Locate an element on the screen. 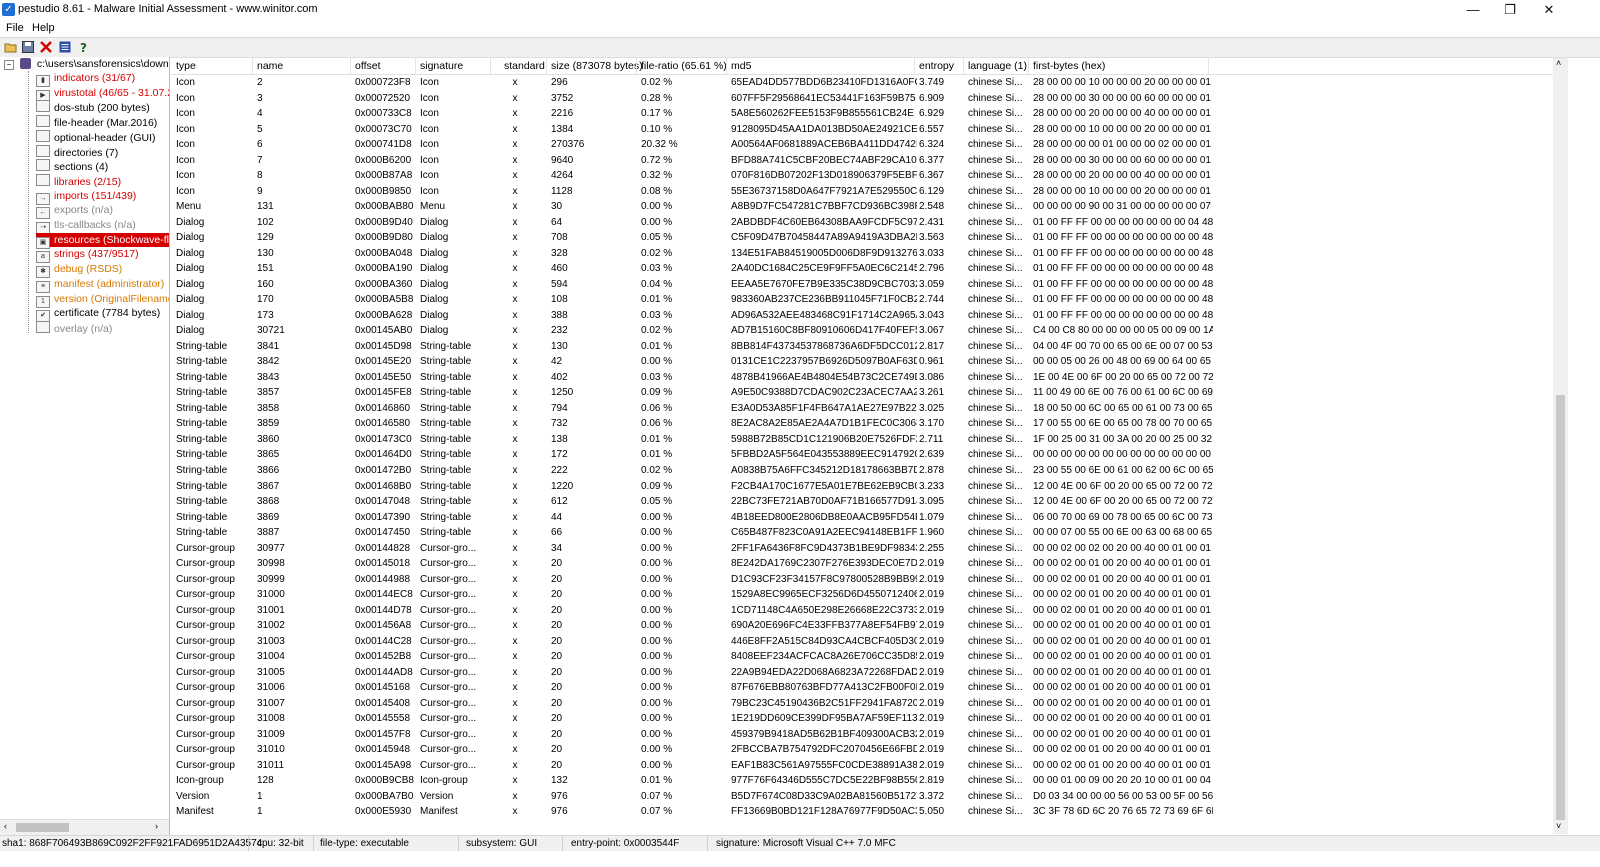 This screenshot has width=1600, height=867. column-header: file-ratio (65.61 %) is located at coordinates (684, 66).